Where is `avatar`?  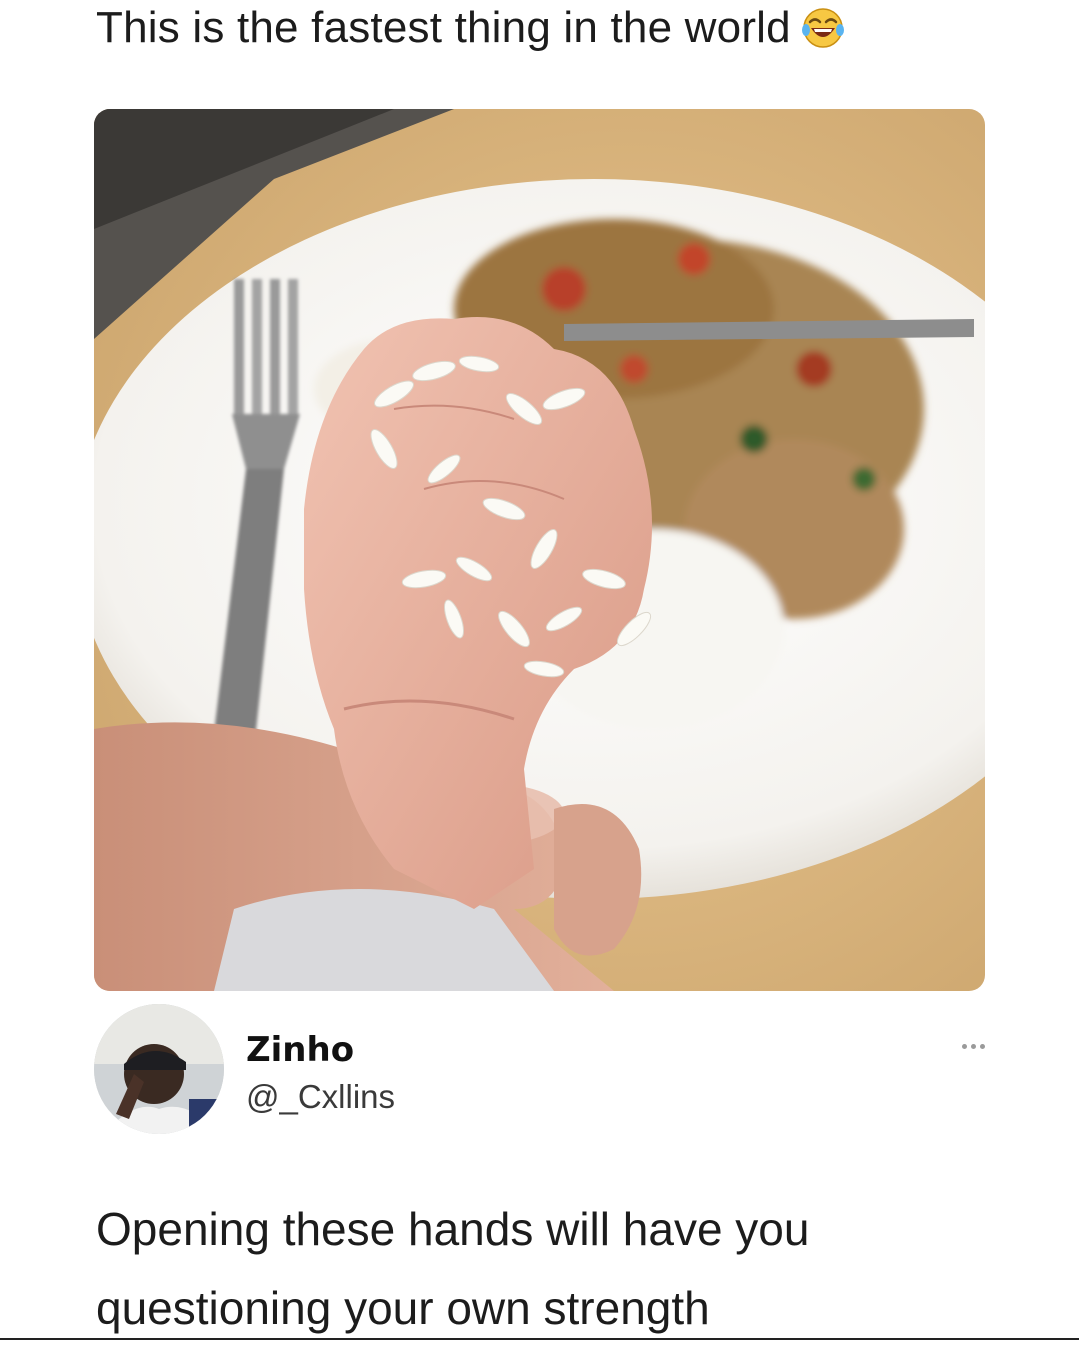
avatar is located at coordinates (159, 1069).